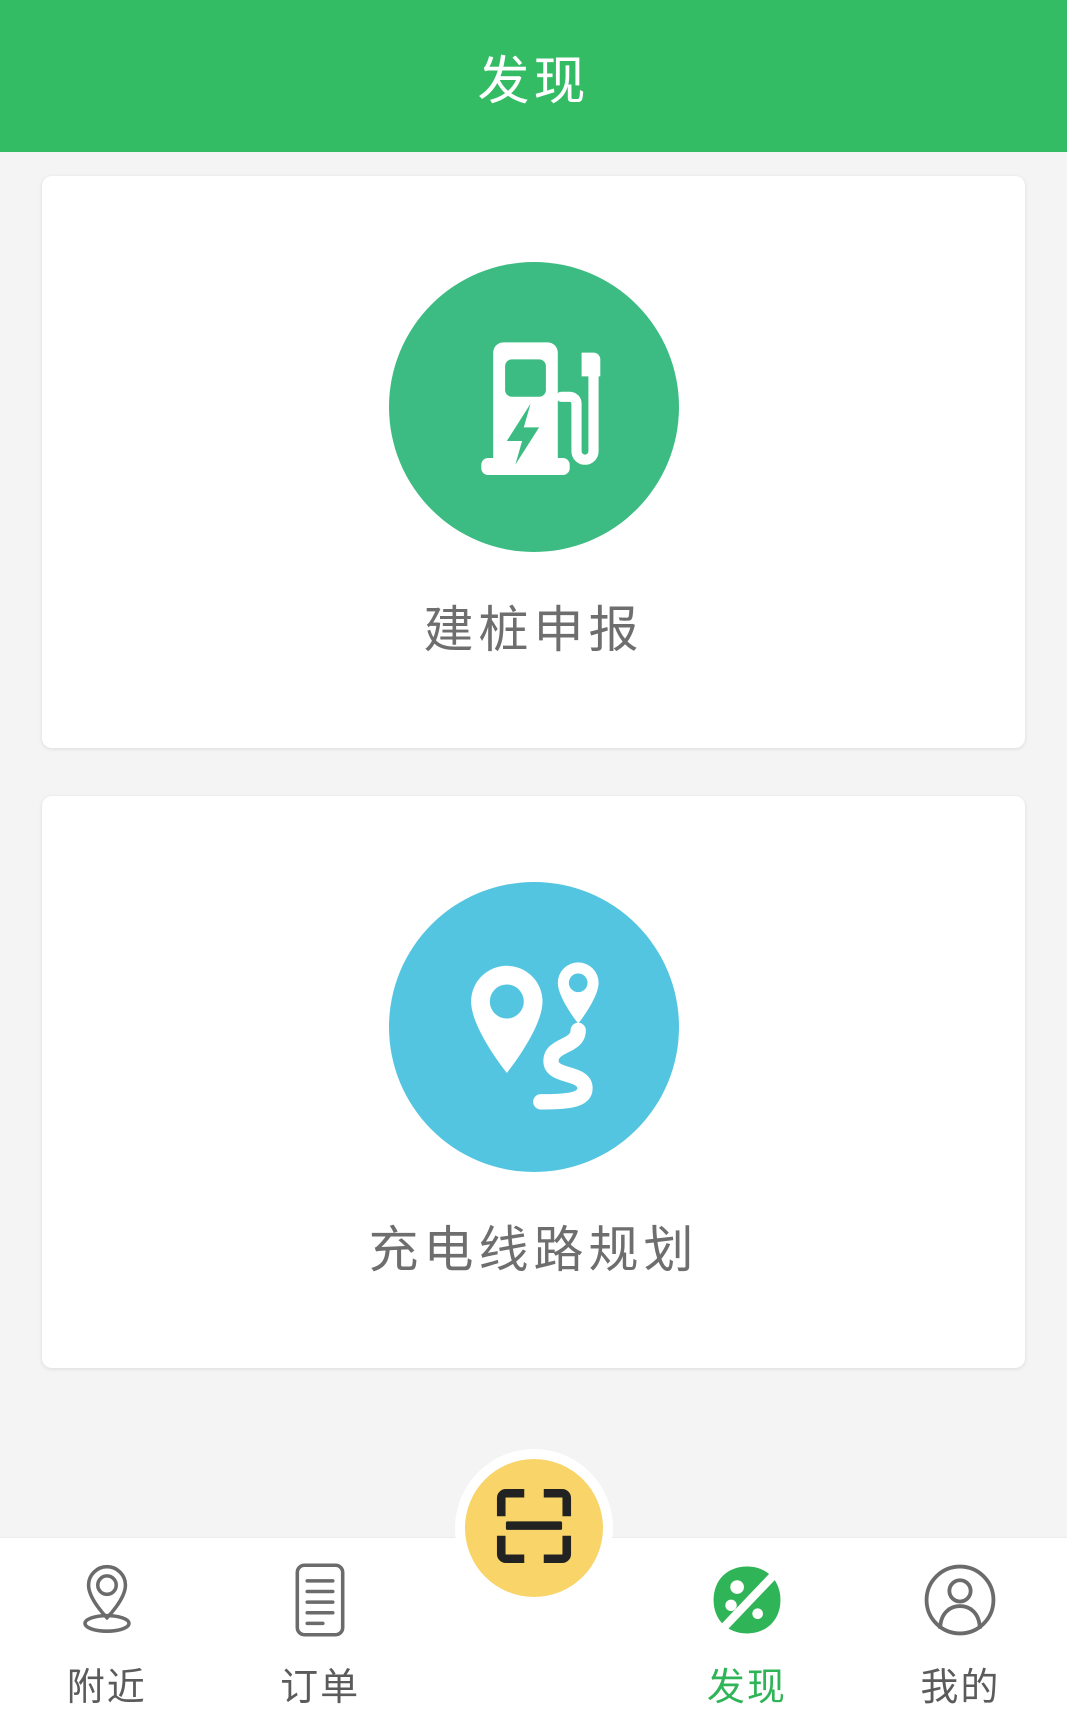 Image resolution: width=1067 pixels, height=1715 pixels. I want to click on tab-label: 发现, so click(746, 1688).